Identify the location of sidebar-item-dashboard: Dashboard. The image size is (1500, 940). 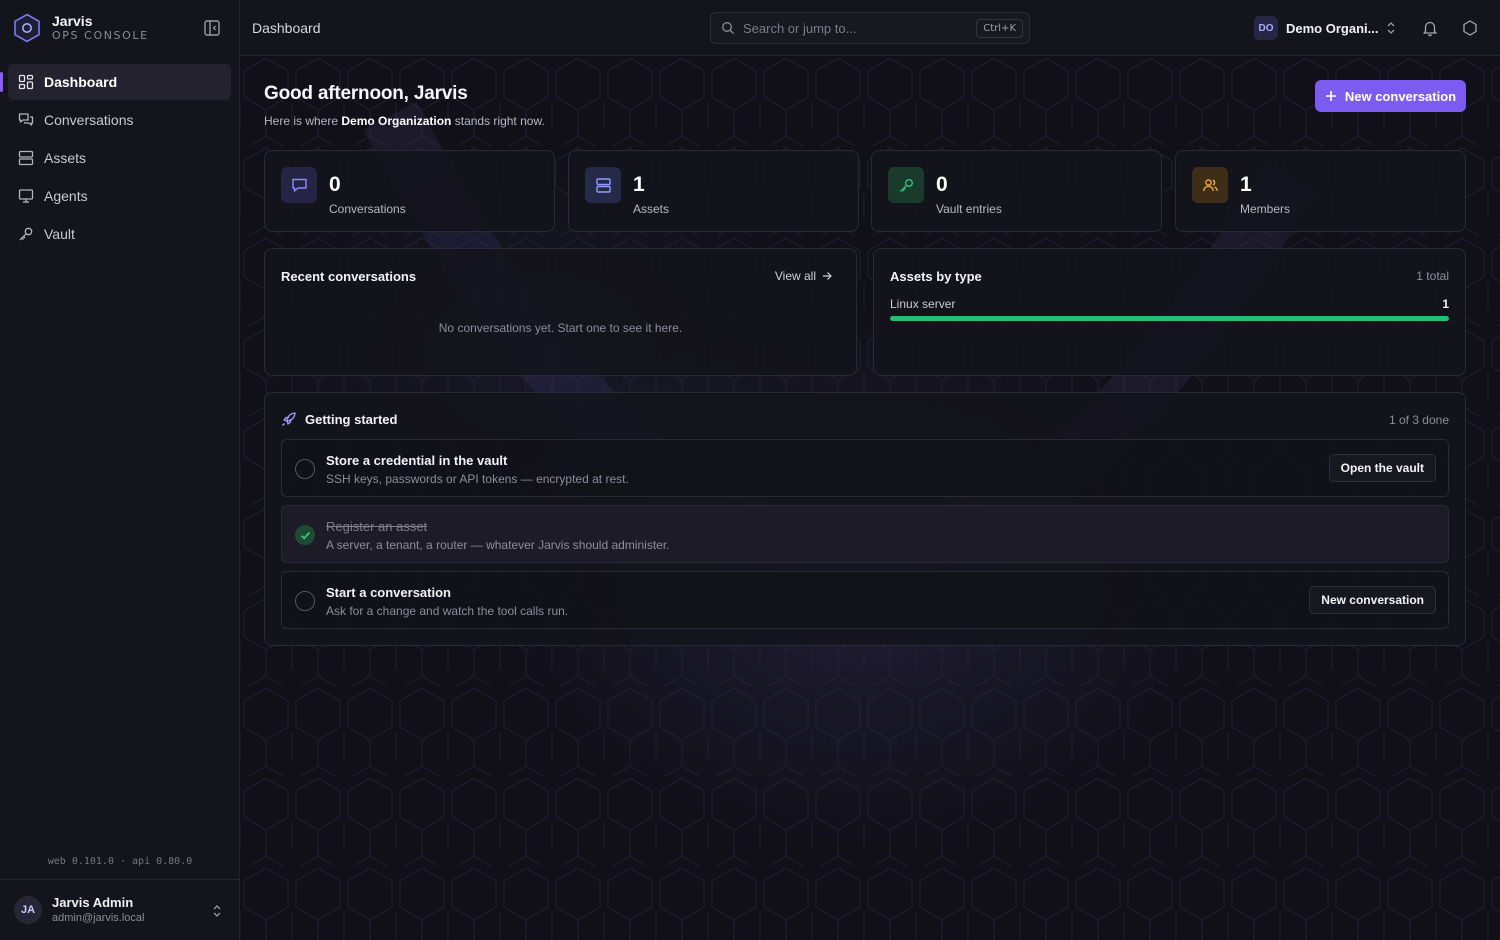
(115, 82).